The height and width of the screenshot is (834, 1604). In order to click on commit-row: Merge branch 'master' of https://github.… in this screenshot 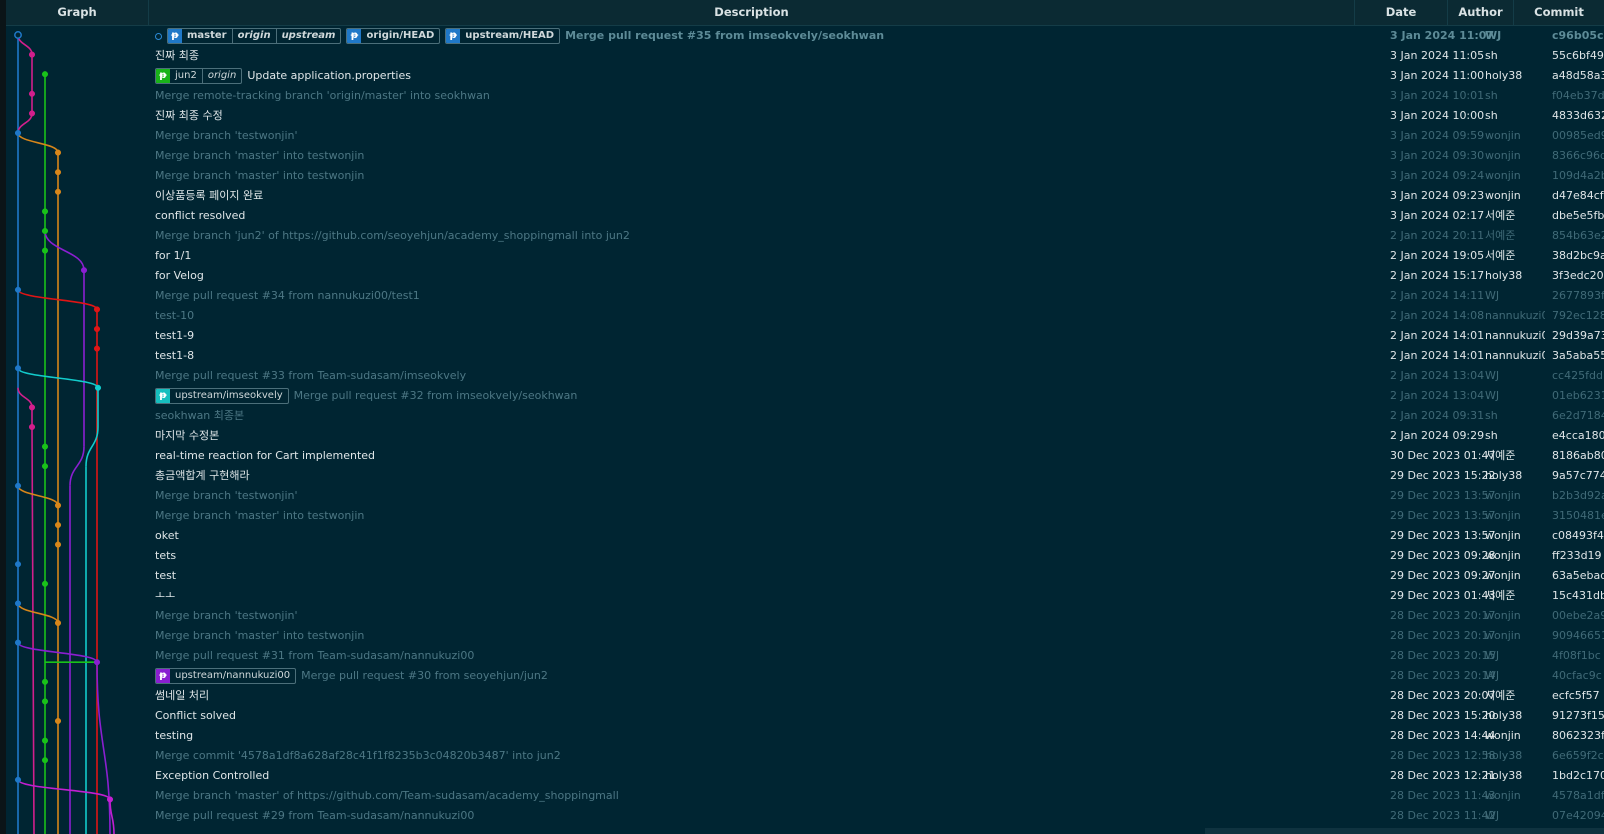, I will do `click(802, 796)`.